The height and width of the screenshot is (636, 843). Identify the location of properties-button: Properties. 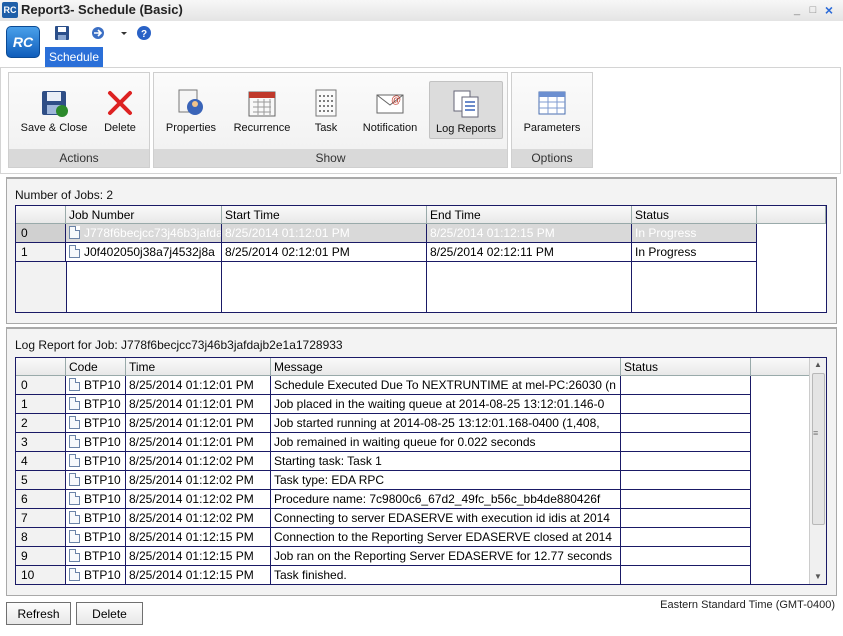
(191, 109).